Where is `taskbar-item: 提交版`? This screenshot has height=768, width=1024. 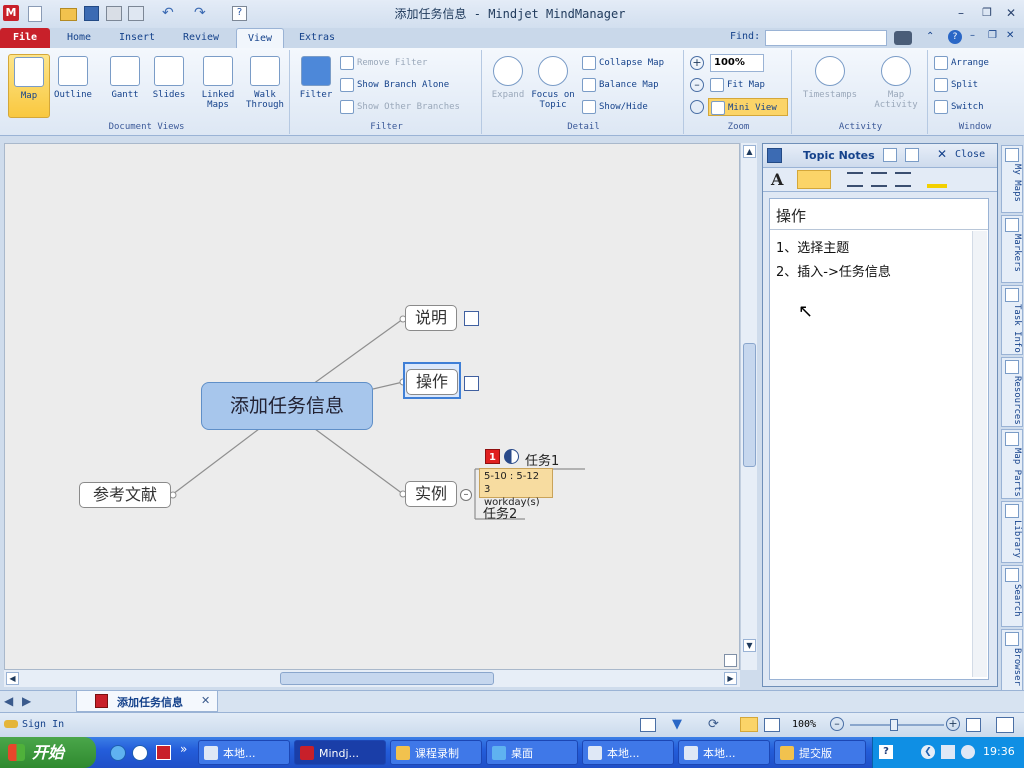 taskbar-item: 提交版 is located at coordinates (820, 752).